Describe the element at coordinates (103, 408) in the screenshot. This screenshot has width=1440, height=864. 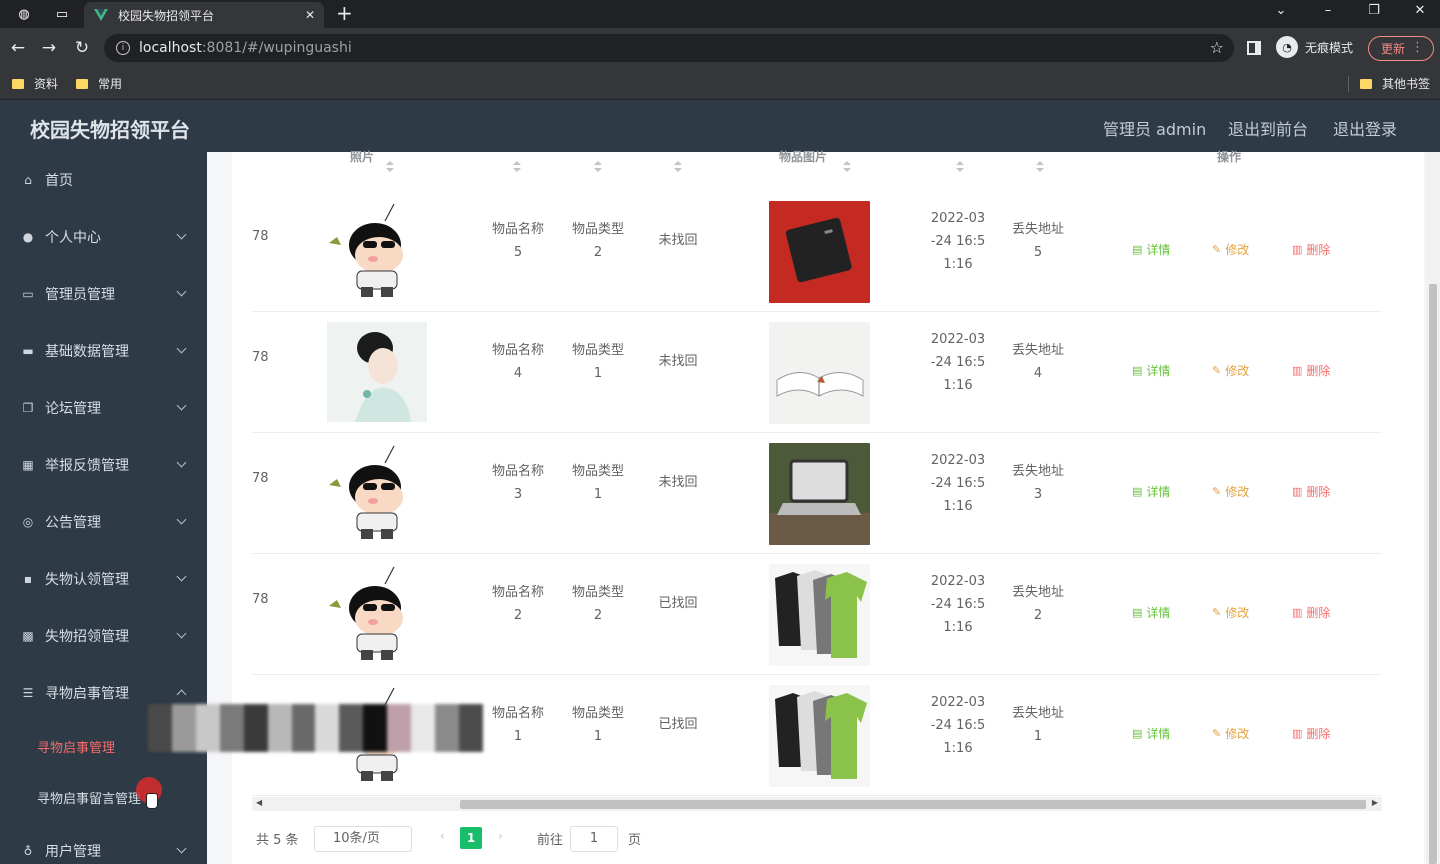
I see `sidebar-item-forum: ❐ 论坛管理` at that location.